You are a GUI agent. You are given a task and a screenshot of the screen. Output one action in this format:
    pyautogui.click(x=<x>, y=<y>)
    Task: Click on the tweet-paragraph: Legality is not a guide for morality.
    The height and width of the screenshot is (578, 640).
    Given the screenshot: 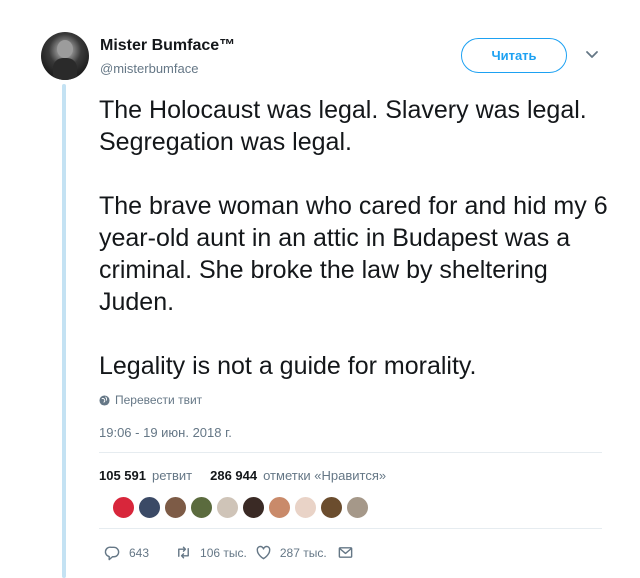 What is the action you would take?
    pyautogui.click(x=288, y=366)
    